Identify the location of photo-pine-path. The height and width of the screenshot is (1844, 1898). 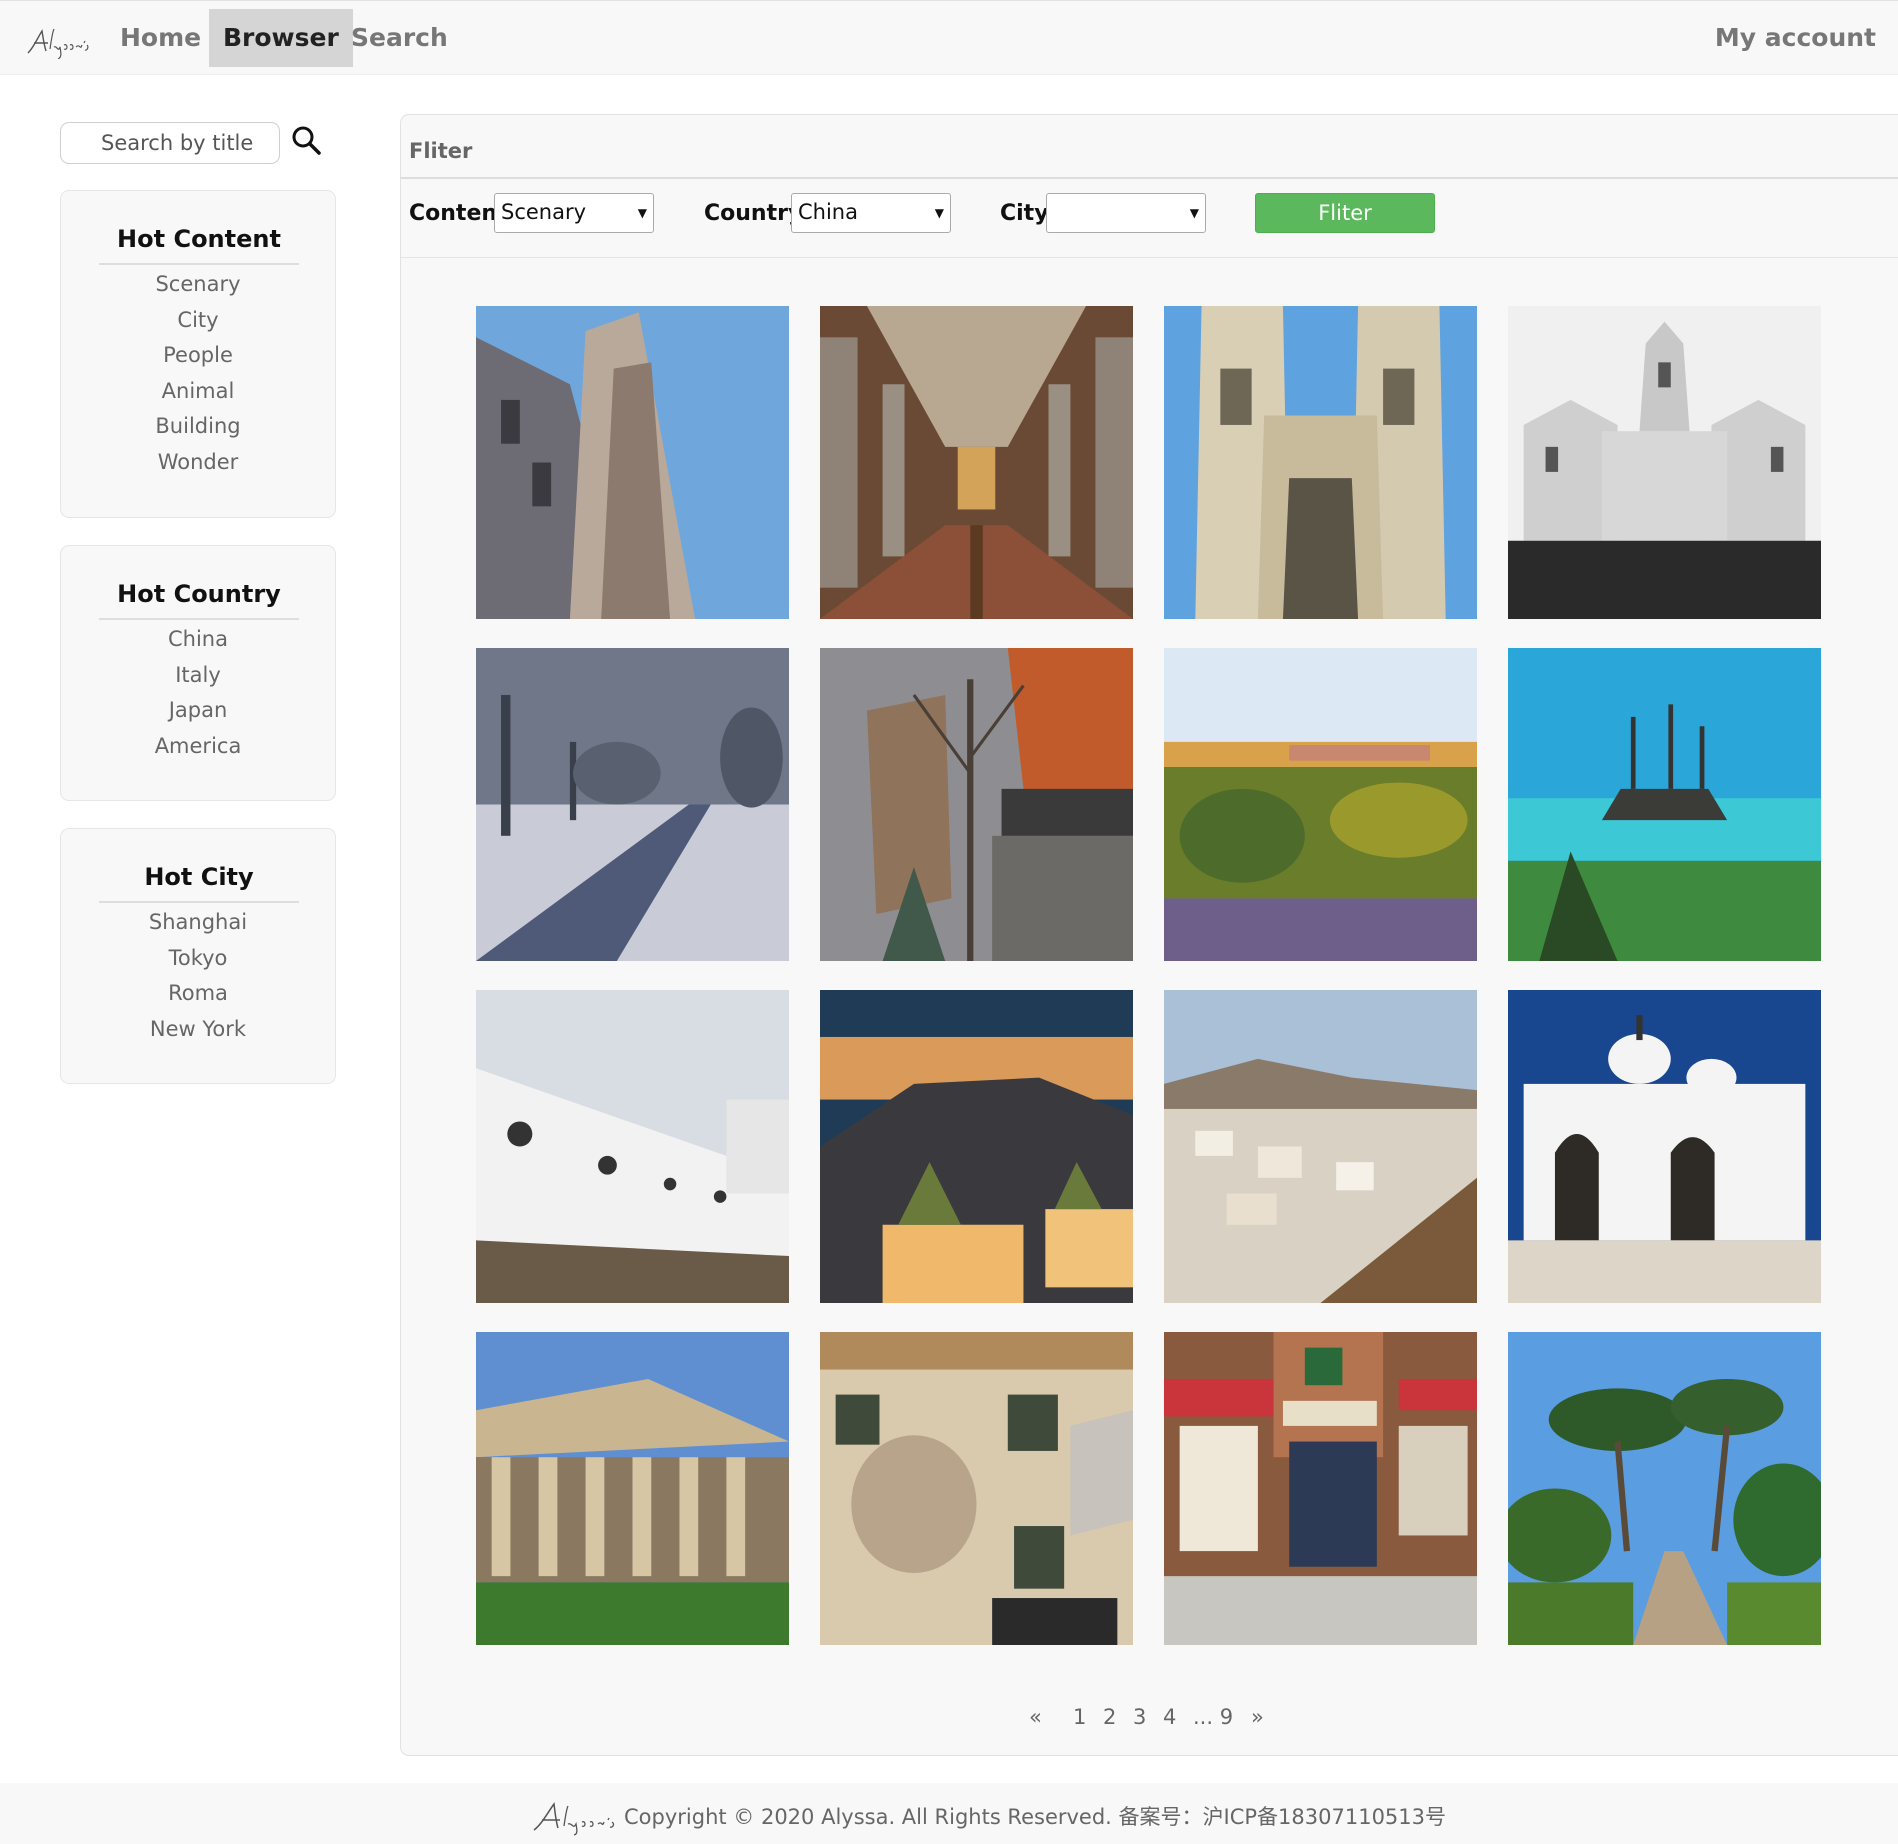
(1664, 1488).